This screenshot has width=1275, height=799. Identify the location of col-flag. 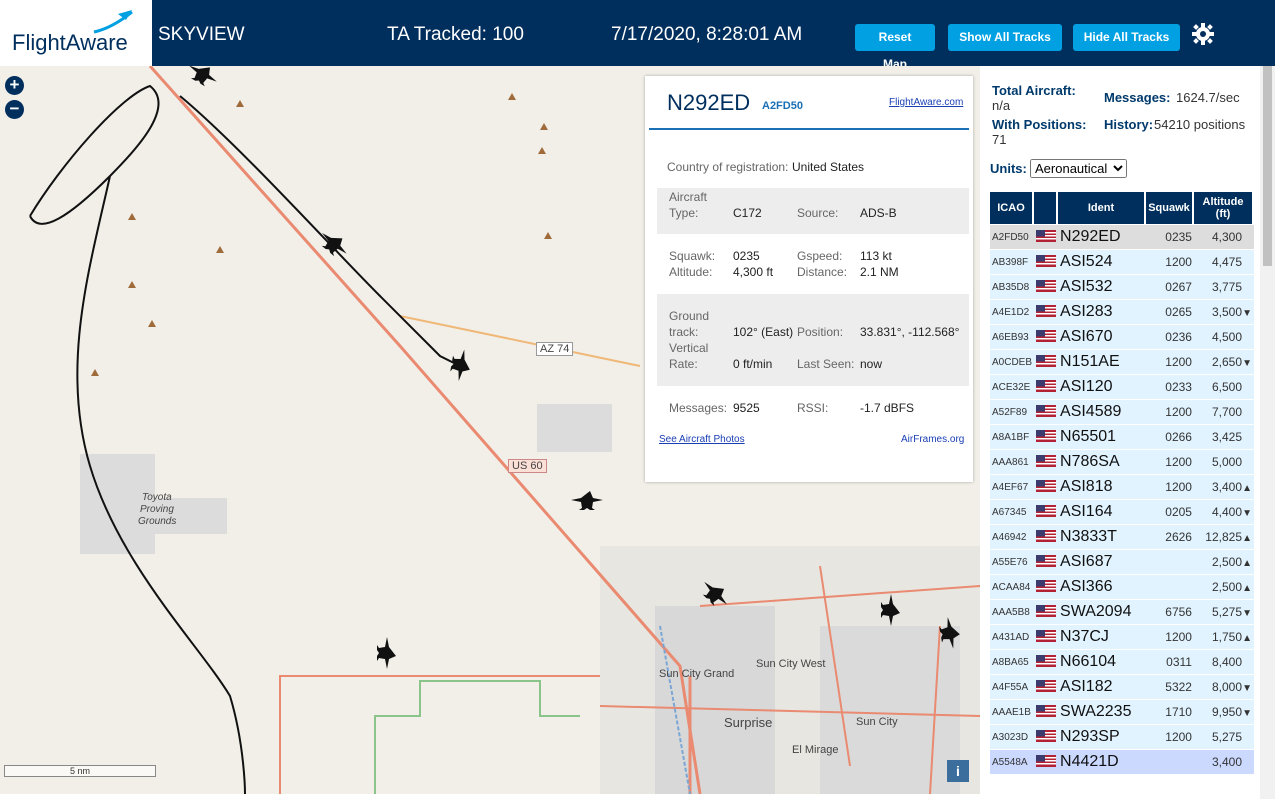
(1046, 208).